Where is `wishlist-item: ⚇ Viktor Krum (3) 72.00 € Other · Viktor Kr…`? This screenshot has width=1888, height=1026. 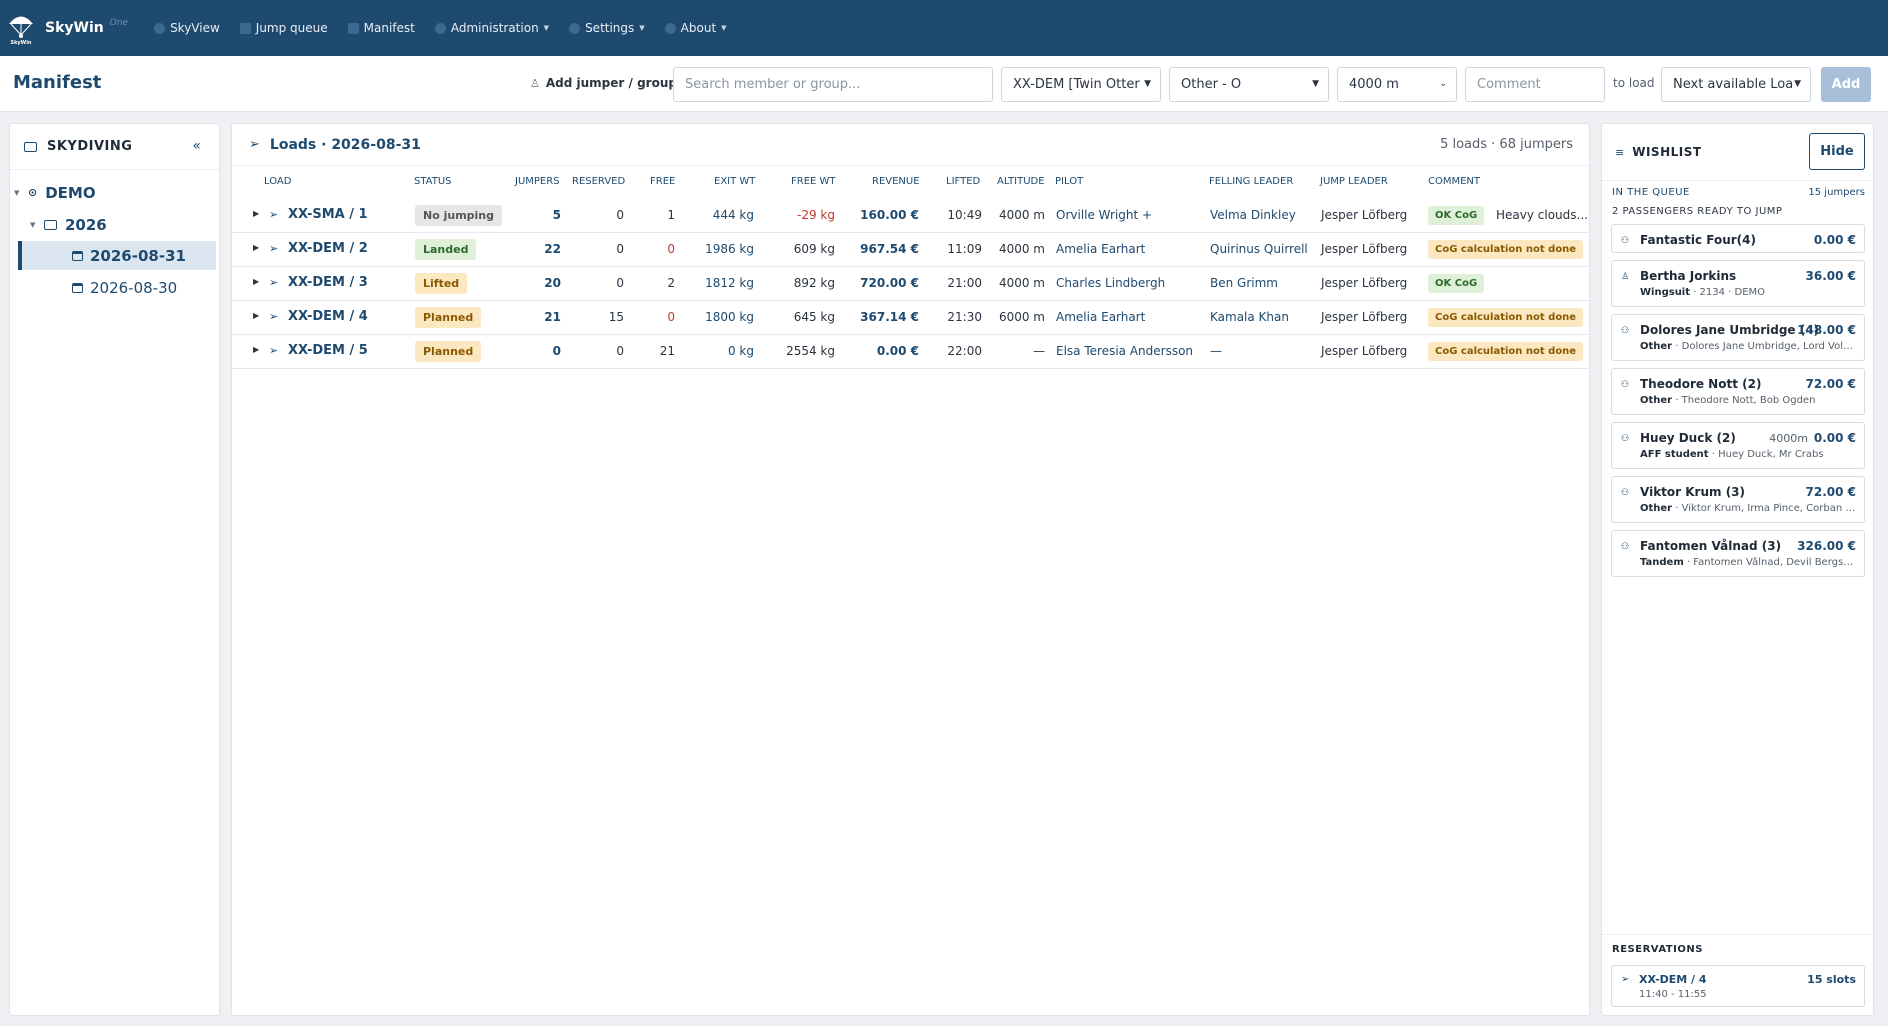
wishlist-item: ⚇ Viktor Krum (3) 72.00 € Other · Viktor Kr… is located at coordinates (1738, 499).